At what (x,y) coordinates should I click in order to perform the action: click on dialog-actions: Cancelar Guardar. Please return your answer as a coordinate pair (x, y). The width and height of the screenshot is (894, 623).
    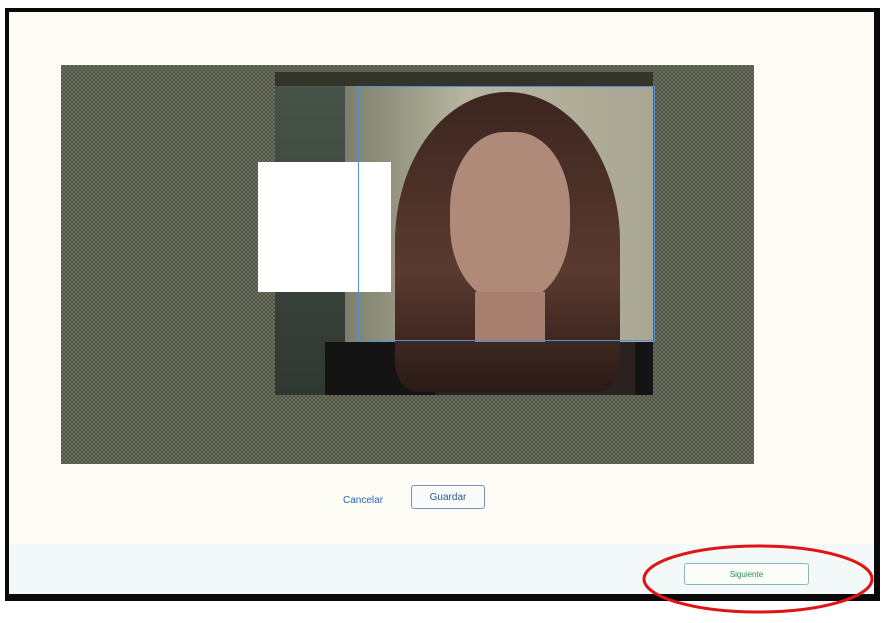
    Looking at the image, I should click on (441, 500).